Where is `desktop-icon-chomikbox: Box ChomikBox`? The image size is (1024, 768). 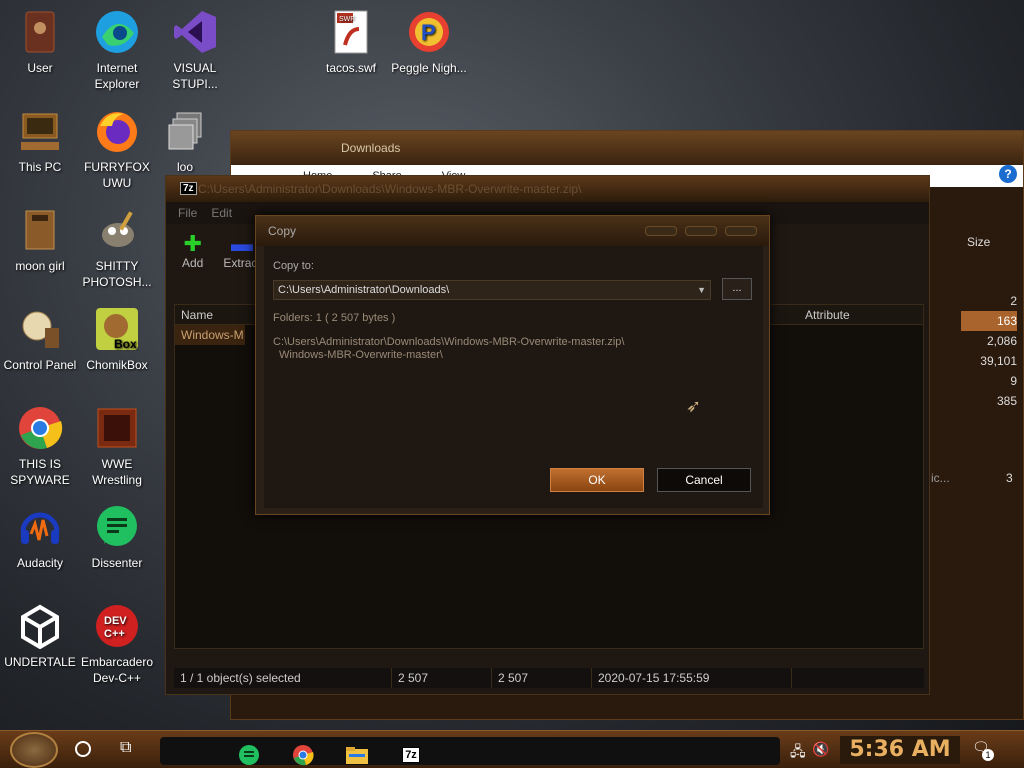 desktop-icon-chomikbox: Box ChomikBox is located at coordinates (117, 339).